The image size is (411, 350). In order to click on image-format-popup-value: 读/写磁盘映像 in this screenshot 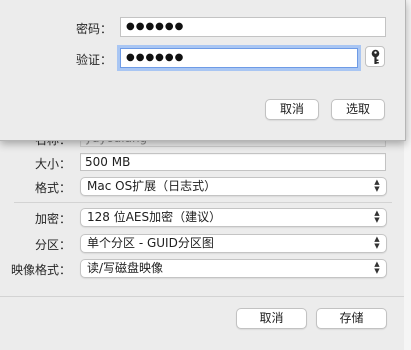, I will do `click(125, 268)`.